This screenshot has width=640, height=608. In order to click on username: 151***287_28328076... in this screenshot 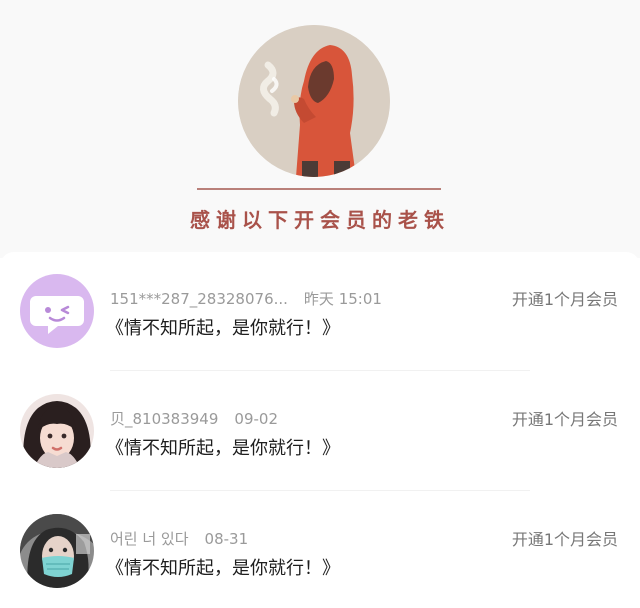, I will do `click(199, 299)`.